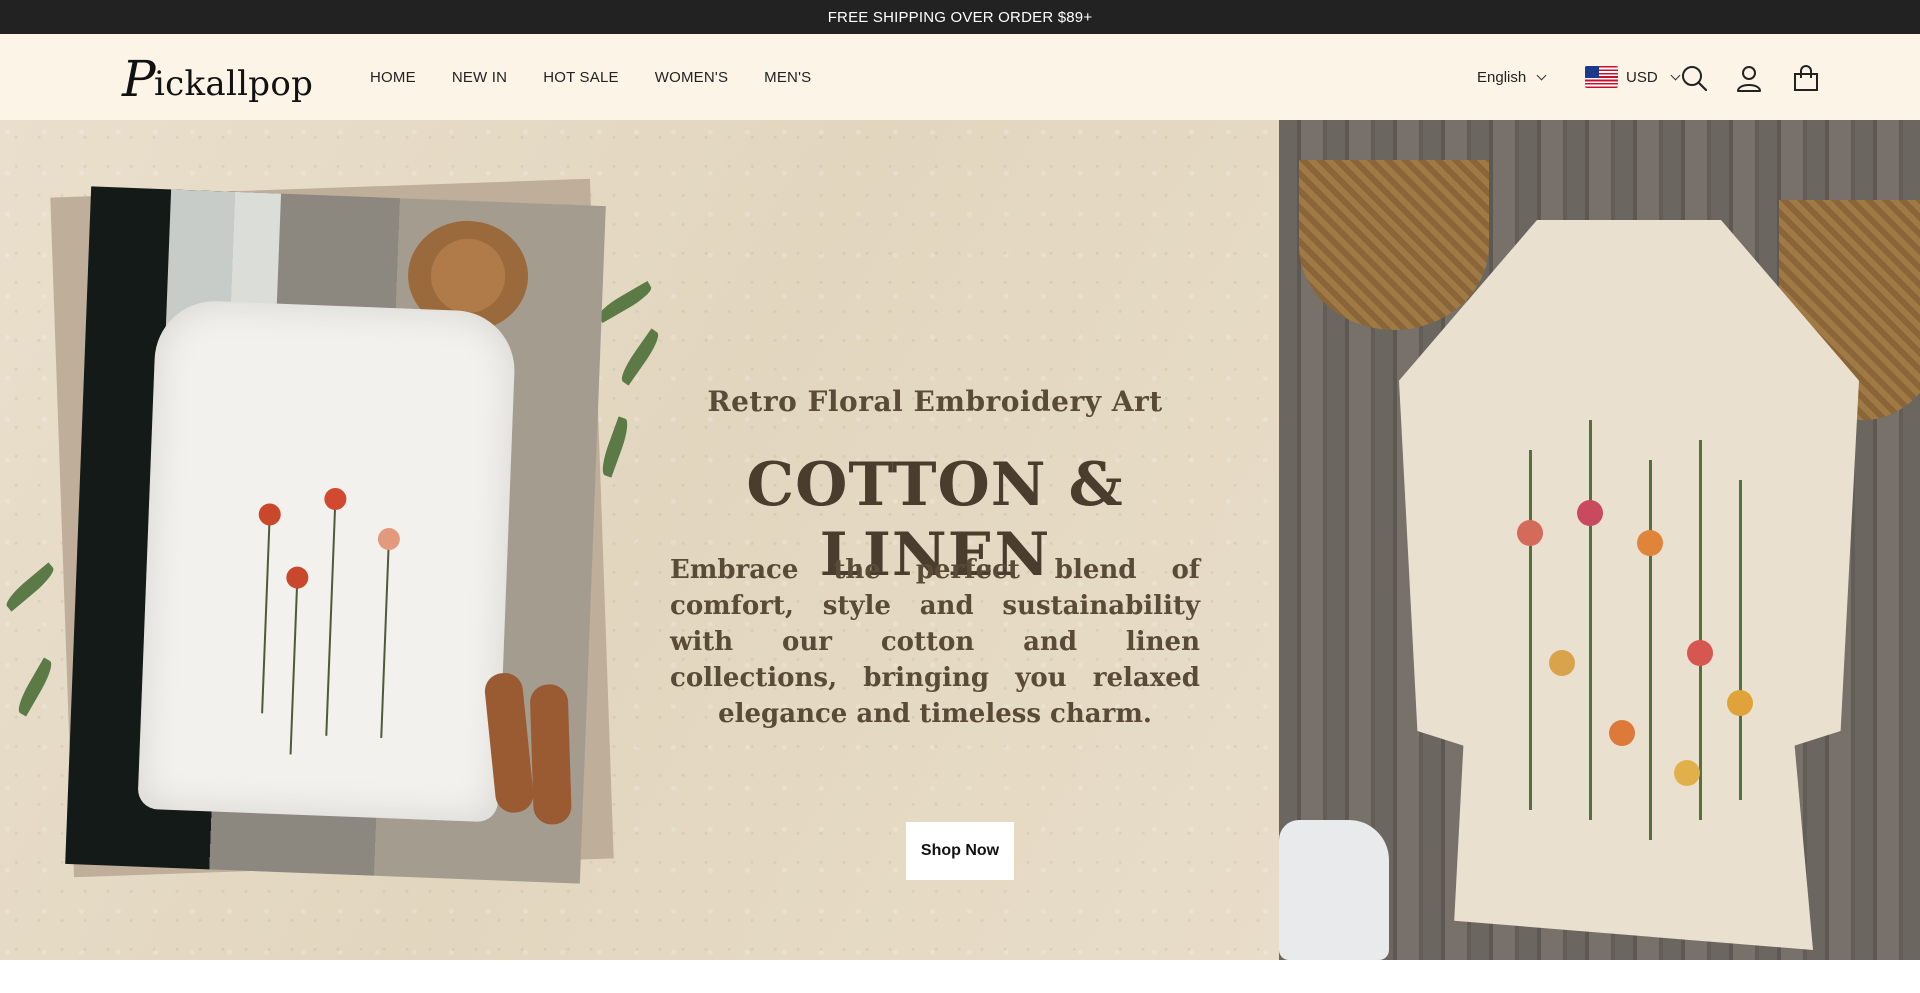 Image resolution: width=1920 pixels, height=993 pixels. I want to click on search-icon, so click(1694, 78).